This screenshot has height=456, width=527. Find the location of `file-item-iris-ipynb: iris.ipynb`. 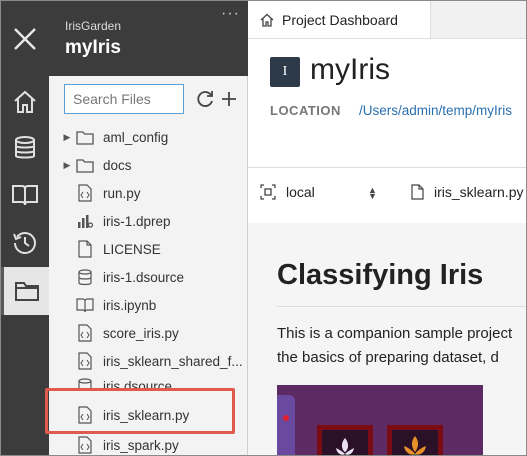

file-item-iris-ipynb: iris.ipynb is located at coordinates (148, 305).